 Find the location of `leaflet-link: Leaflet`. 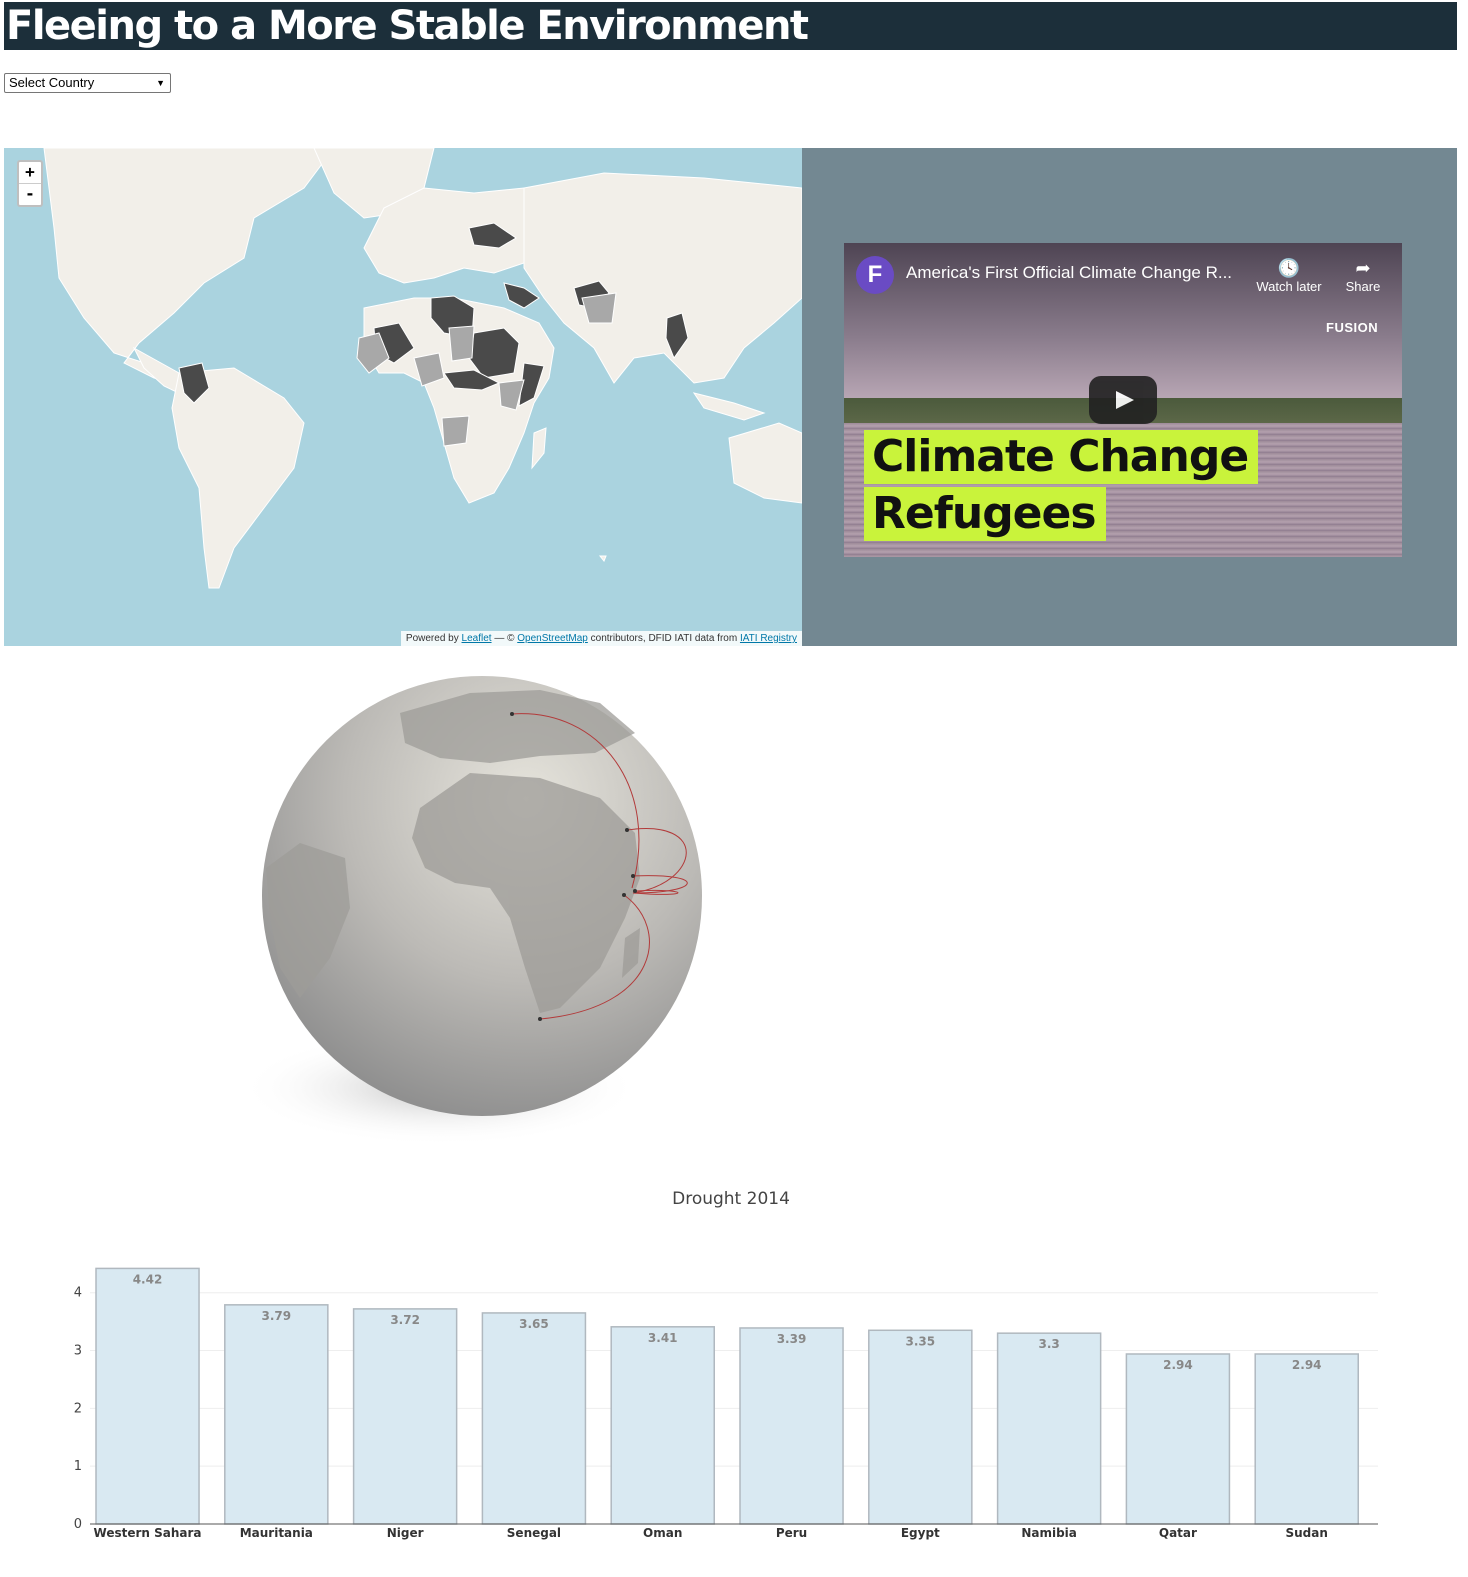

leaflet-link: Leaflet is located at coordinates (477, 638).